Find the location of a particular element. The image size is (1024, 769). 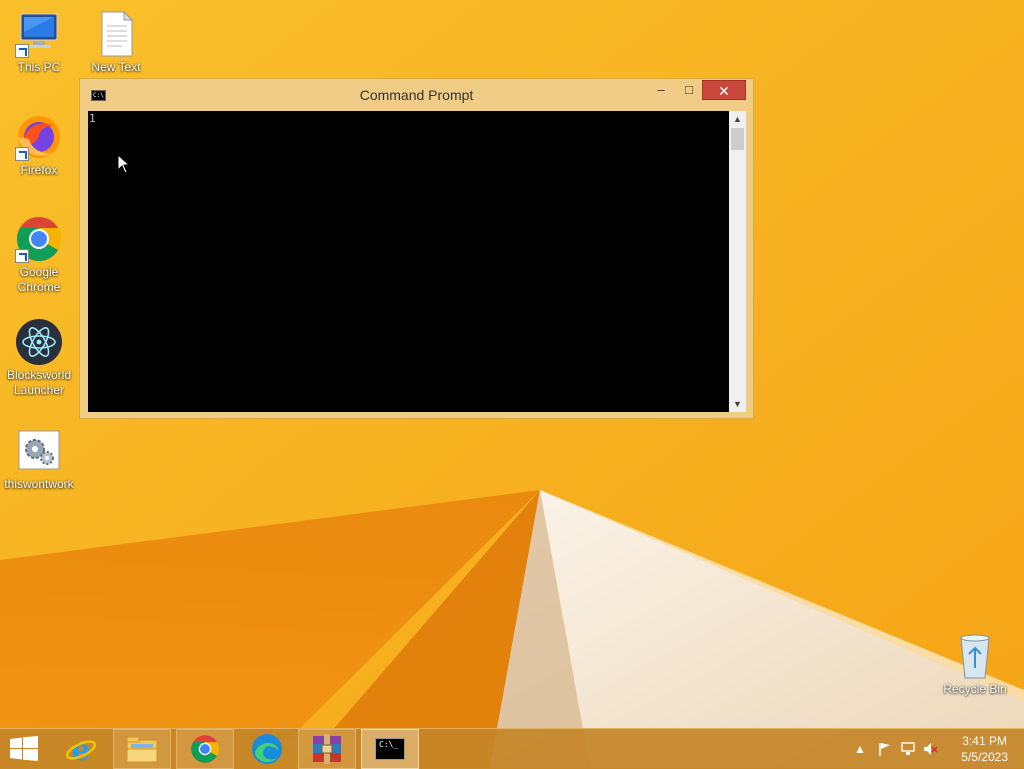

file-explorer-icon is located at coordinates (142, 749).